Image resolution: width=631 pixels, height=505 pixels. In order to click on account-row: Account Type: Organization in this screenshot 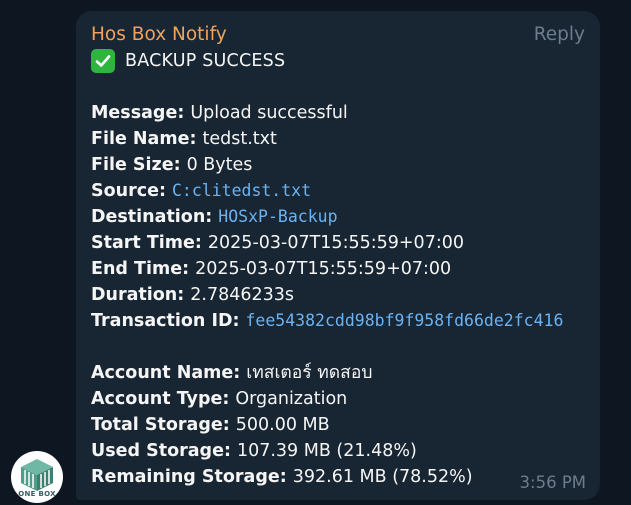, I will do `click(341, 399)`.